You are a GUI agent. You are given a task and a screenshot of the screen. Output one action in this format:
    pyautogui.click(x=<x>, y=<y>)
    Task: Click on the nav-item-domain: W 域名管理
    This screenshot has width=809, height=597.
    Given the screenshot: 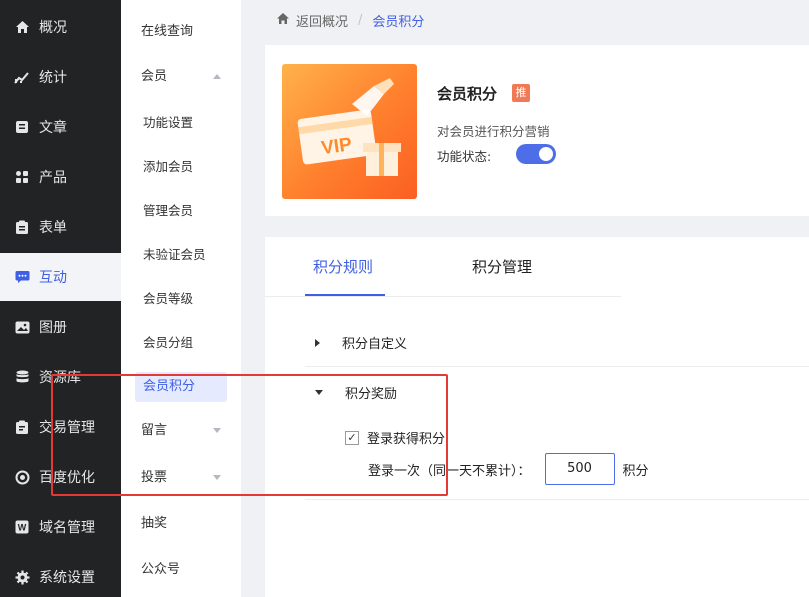 What is the action you would take?
    pyautogui.click(x=60, y=527)
    